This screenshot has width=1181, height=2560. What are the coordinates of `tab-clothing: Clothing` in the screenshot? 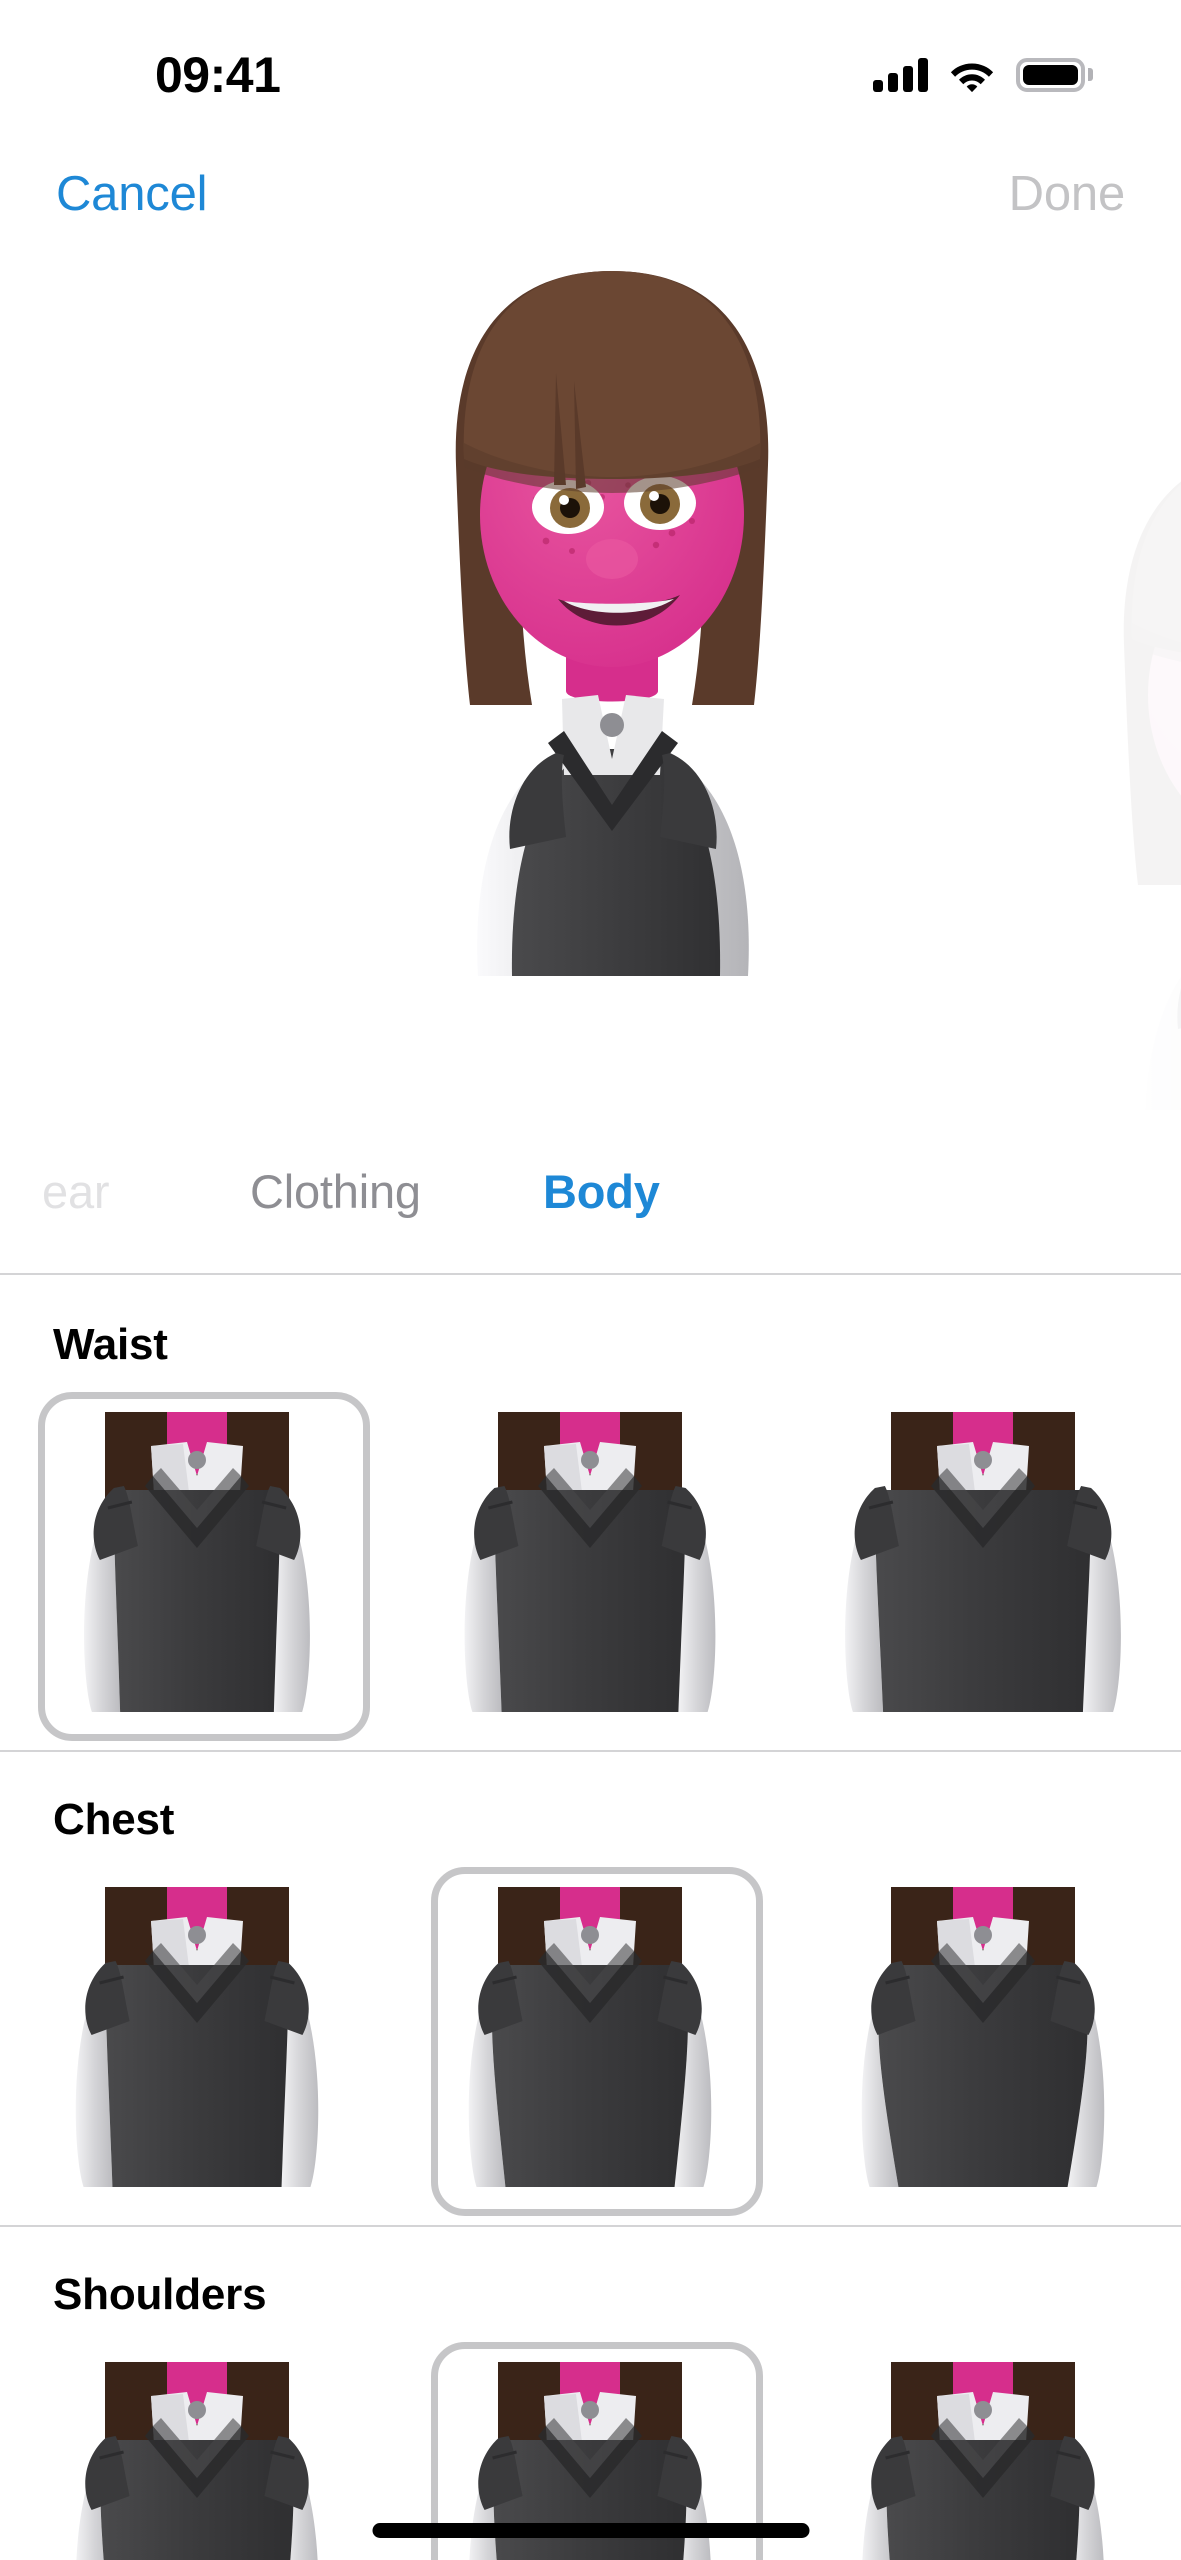 It's located at (335, 1191).